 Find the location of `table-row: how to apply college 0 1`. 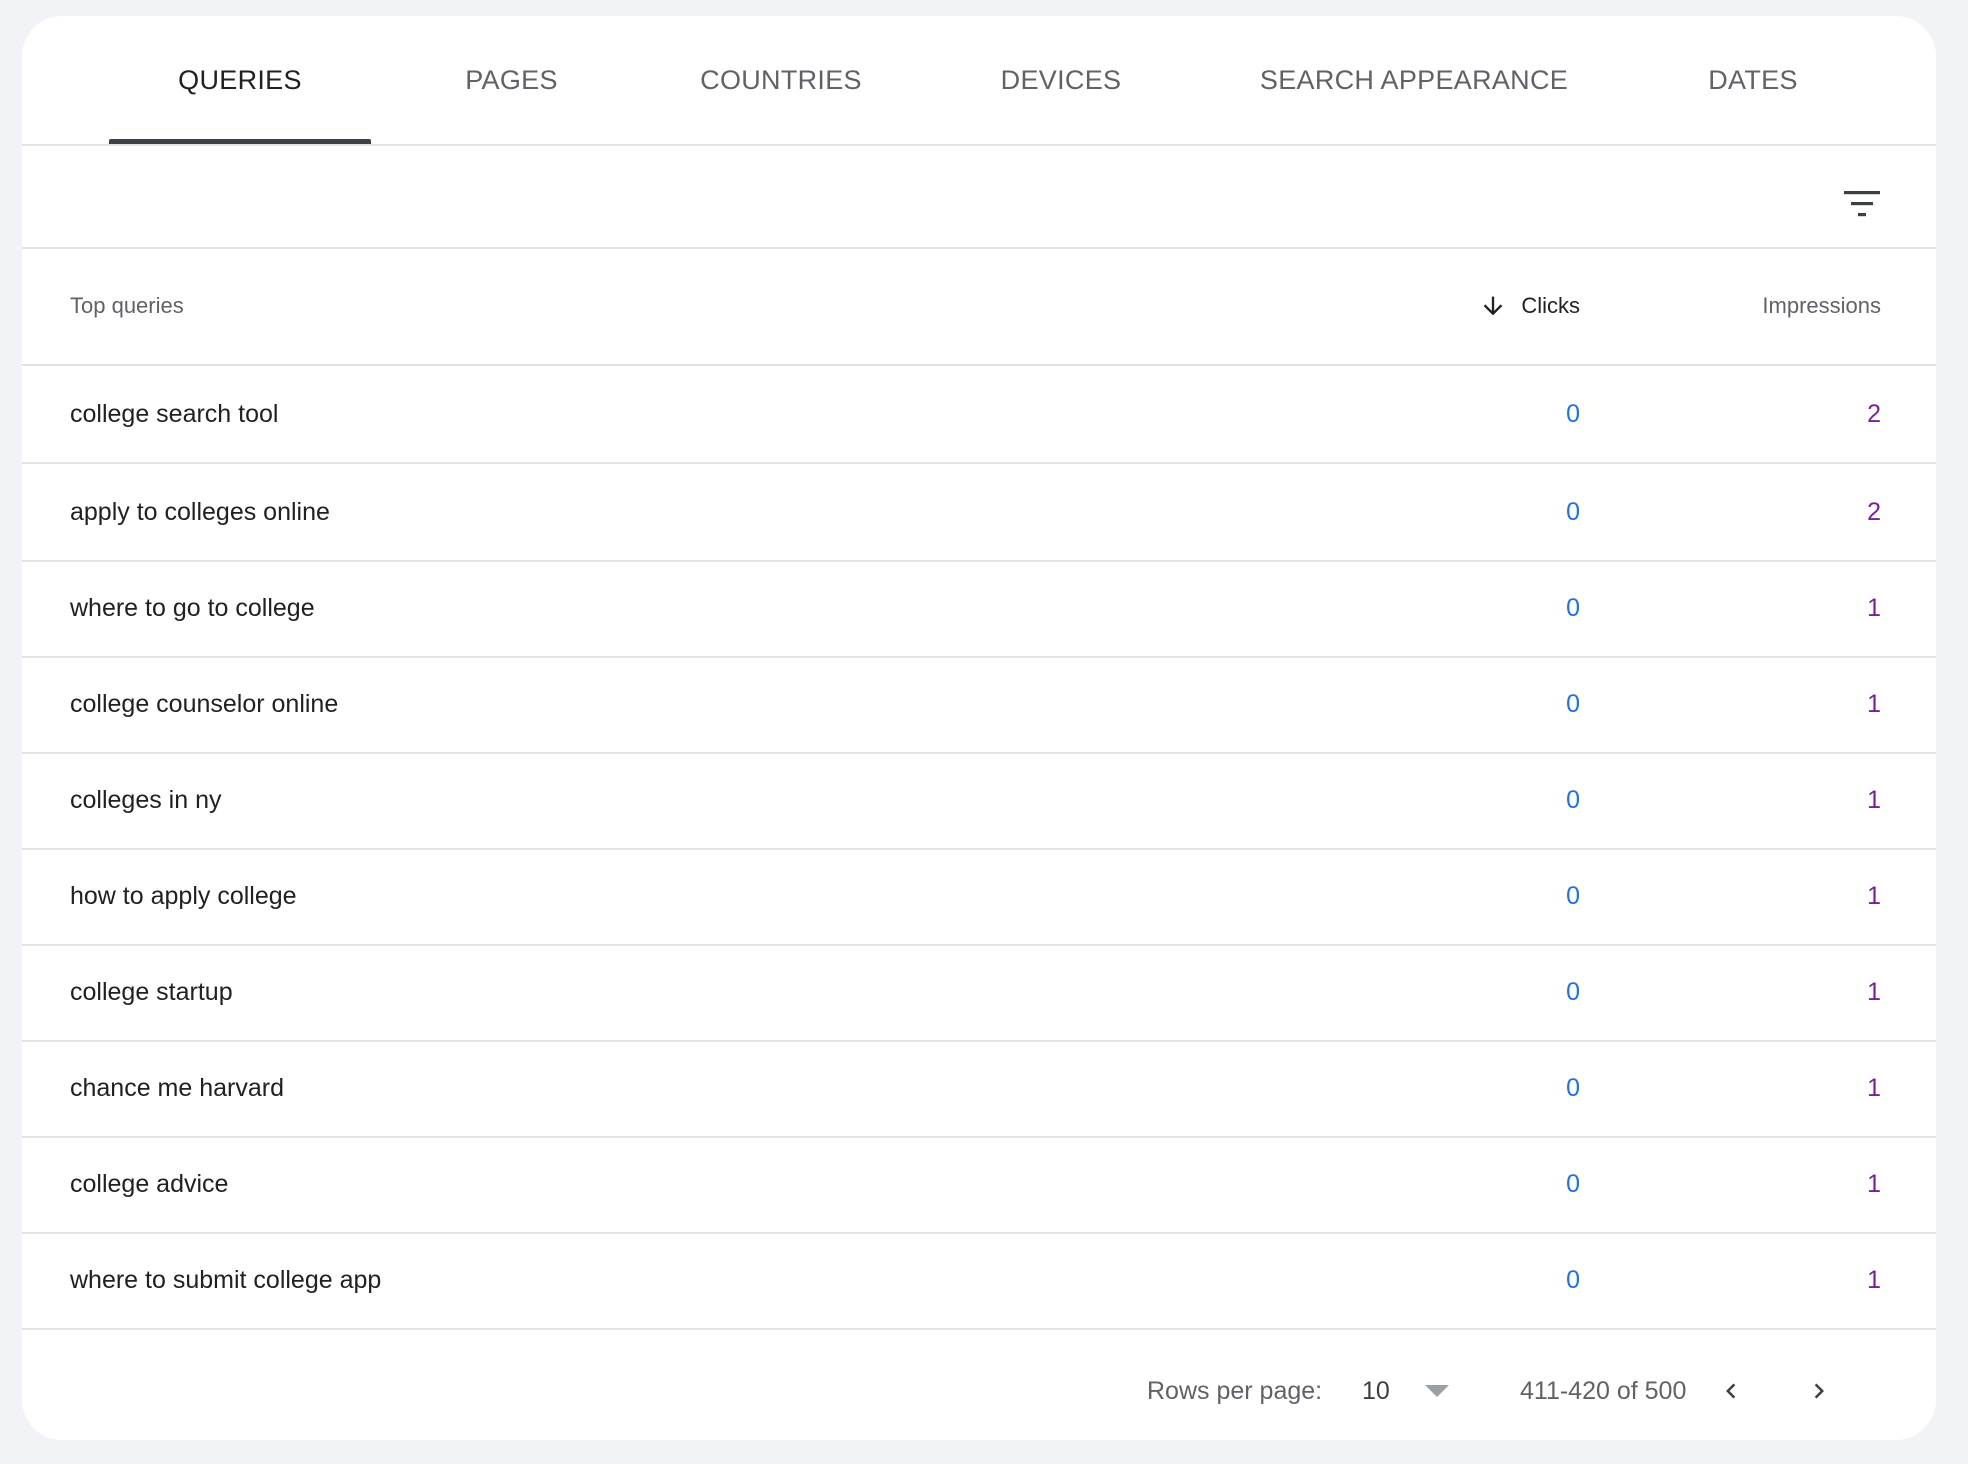

table-row: how to apply college 0 1 is located at coordinates (979, 896).